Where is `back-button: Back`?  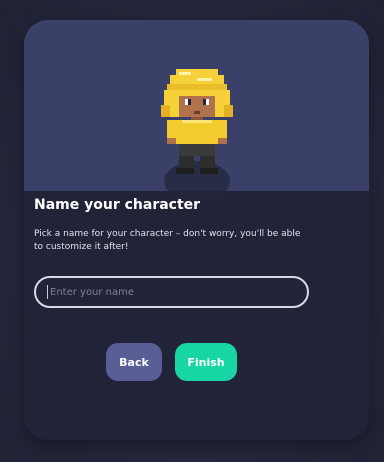 back-button: Back is located at coordinates (134, 362).